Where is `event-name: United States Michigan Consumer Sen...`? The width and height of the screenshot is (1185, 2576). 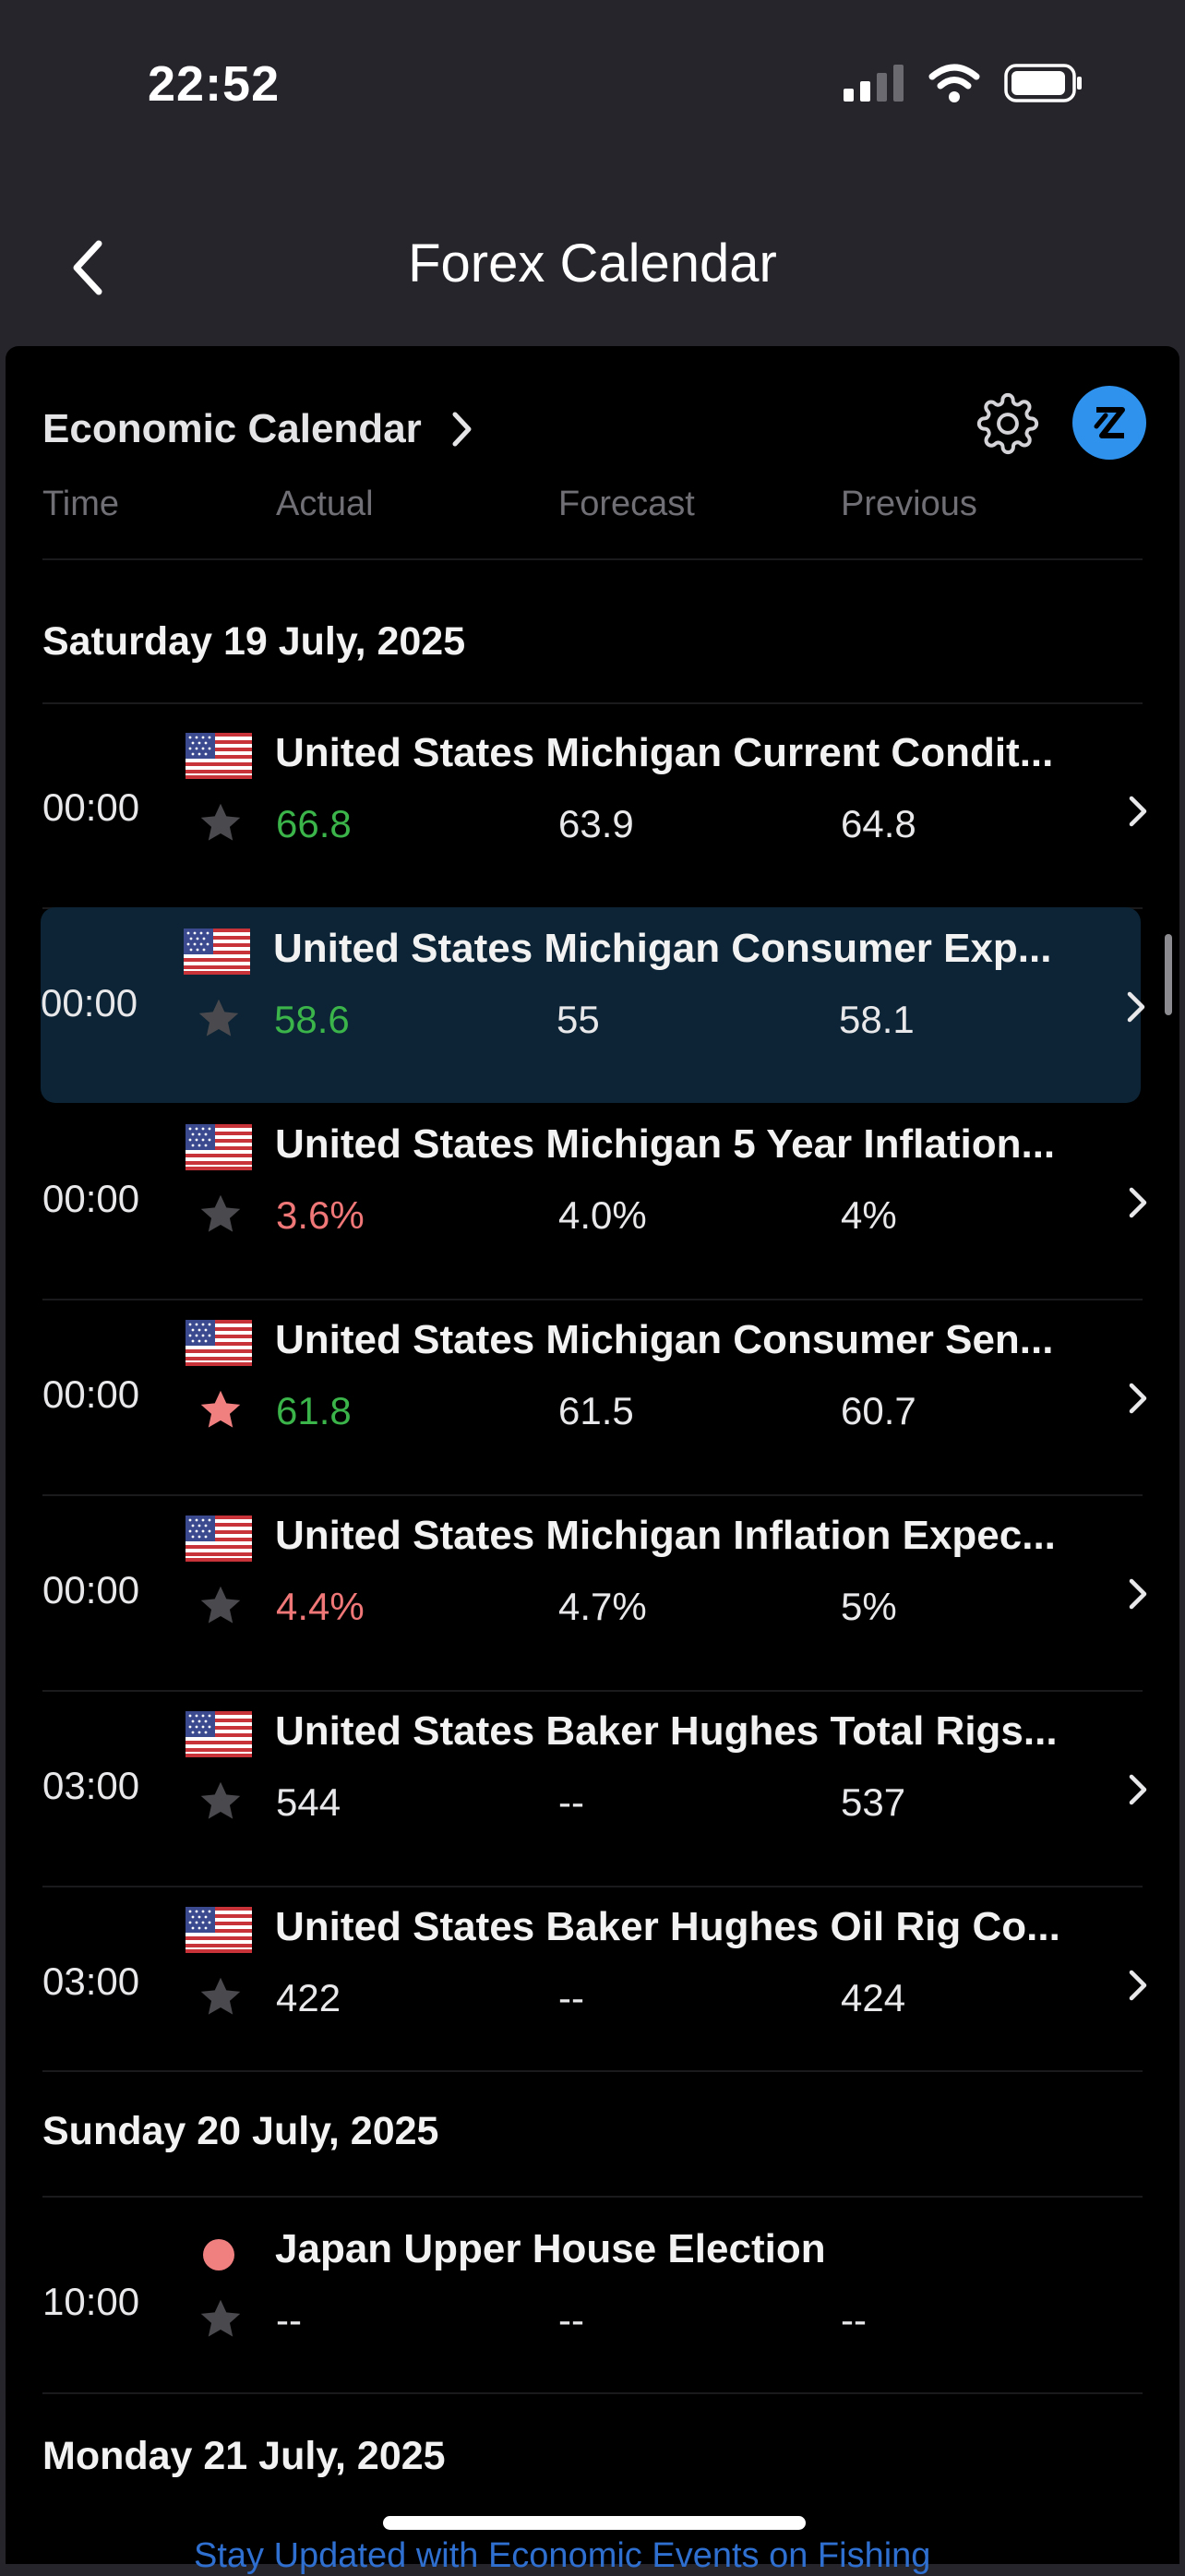 event-name: United States Michigan Consumer Sen... is located at coordinates (664, 1339).